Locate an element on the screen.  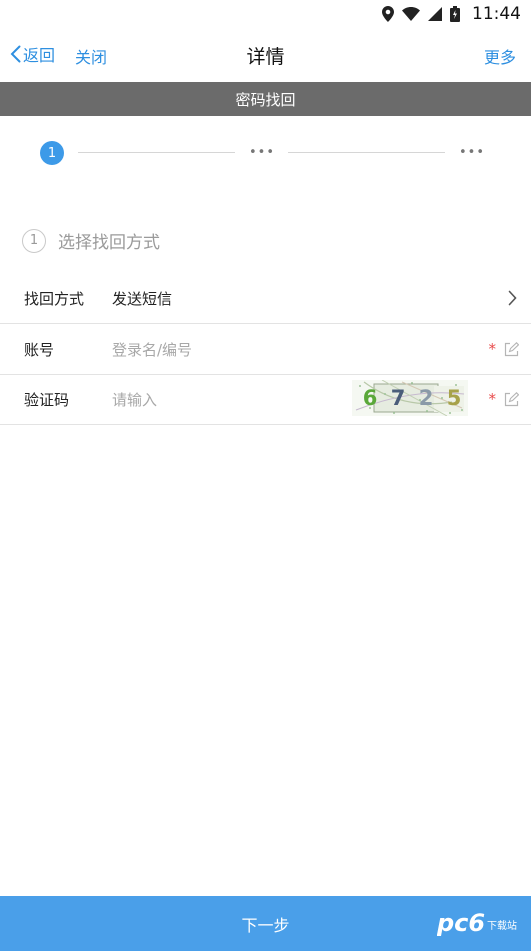
captcha-image: 6725 is located at coordinates (410, 398).